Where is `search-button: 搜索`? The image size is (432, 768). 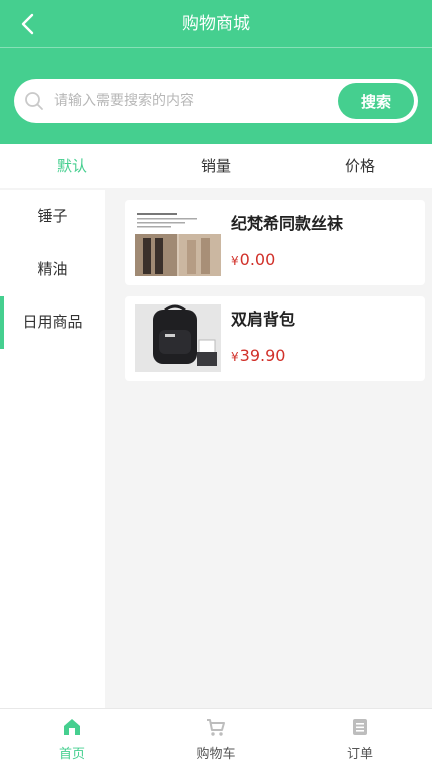 search-button: 搜索 is located at coordinates (376, 101).